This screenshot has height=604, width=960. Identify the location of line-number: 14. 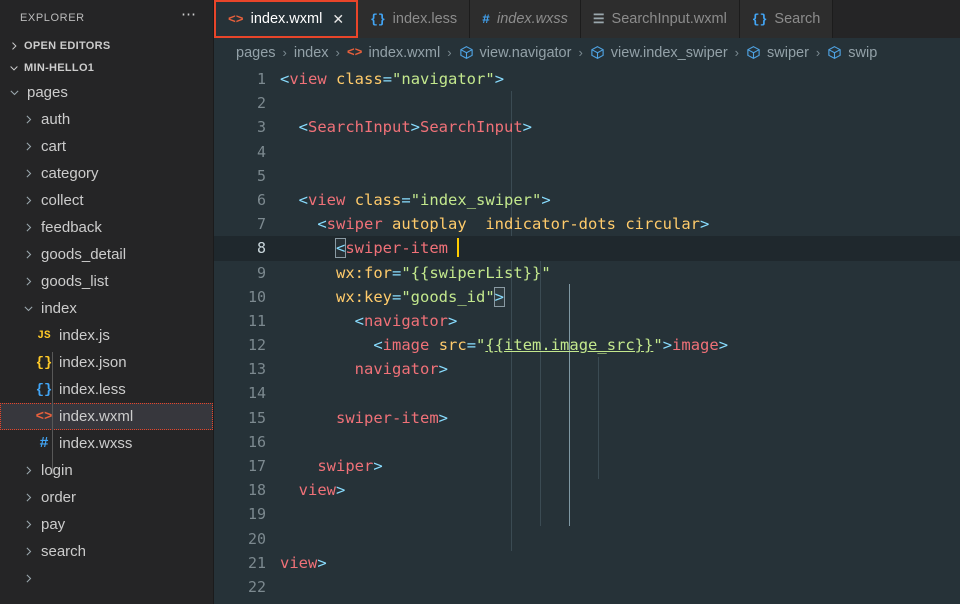
(256, 393).